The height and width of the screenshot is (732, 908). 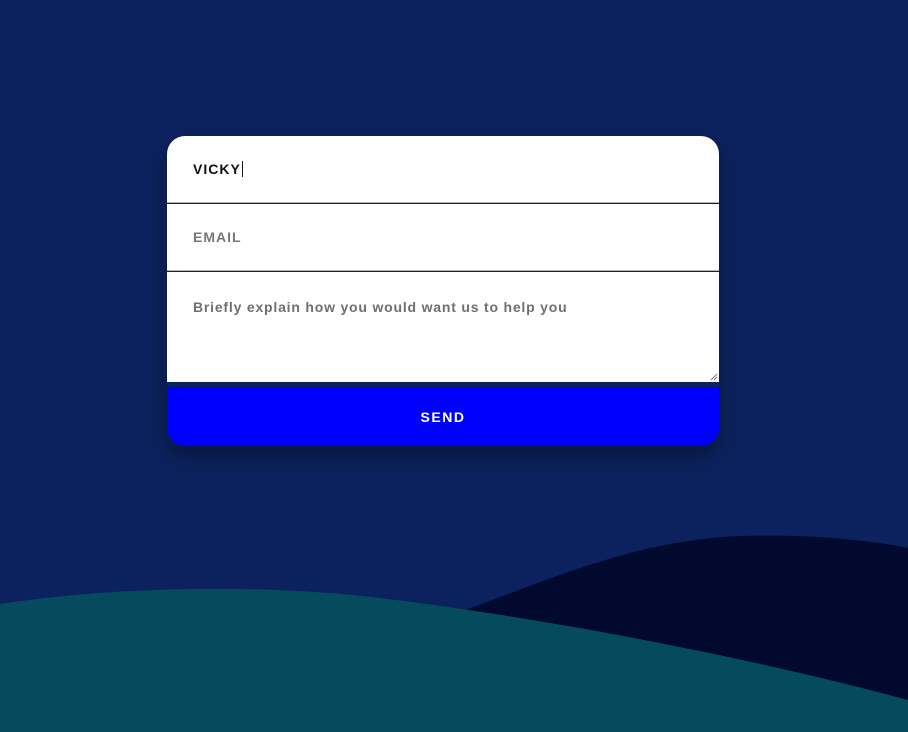 I want to click on name-field: VICKY, so click(x=443, y=169).